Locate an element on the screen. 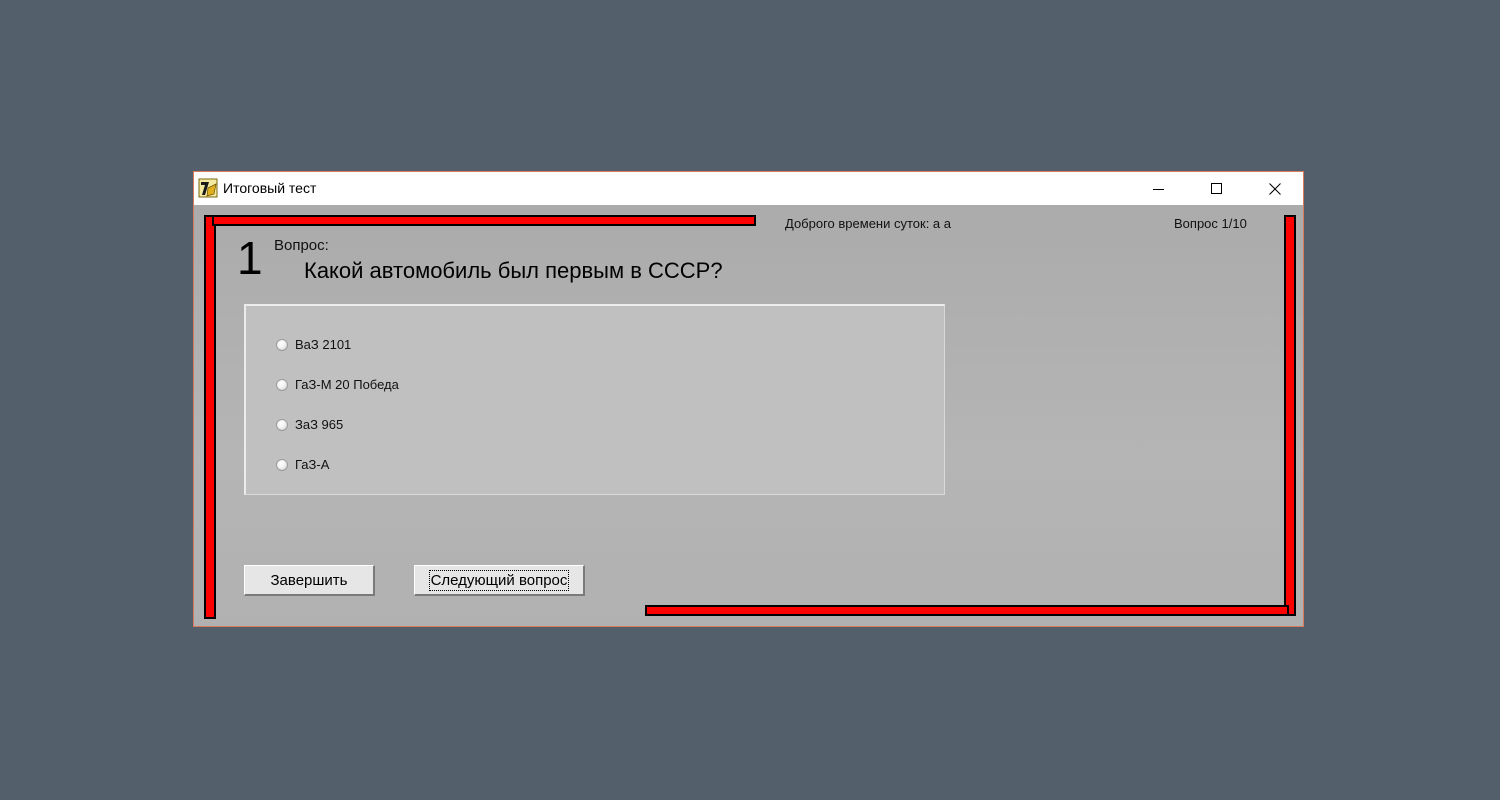 This screenshot has width=1500, height=800. app-icon is located at coordinates (208, 188).